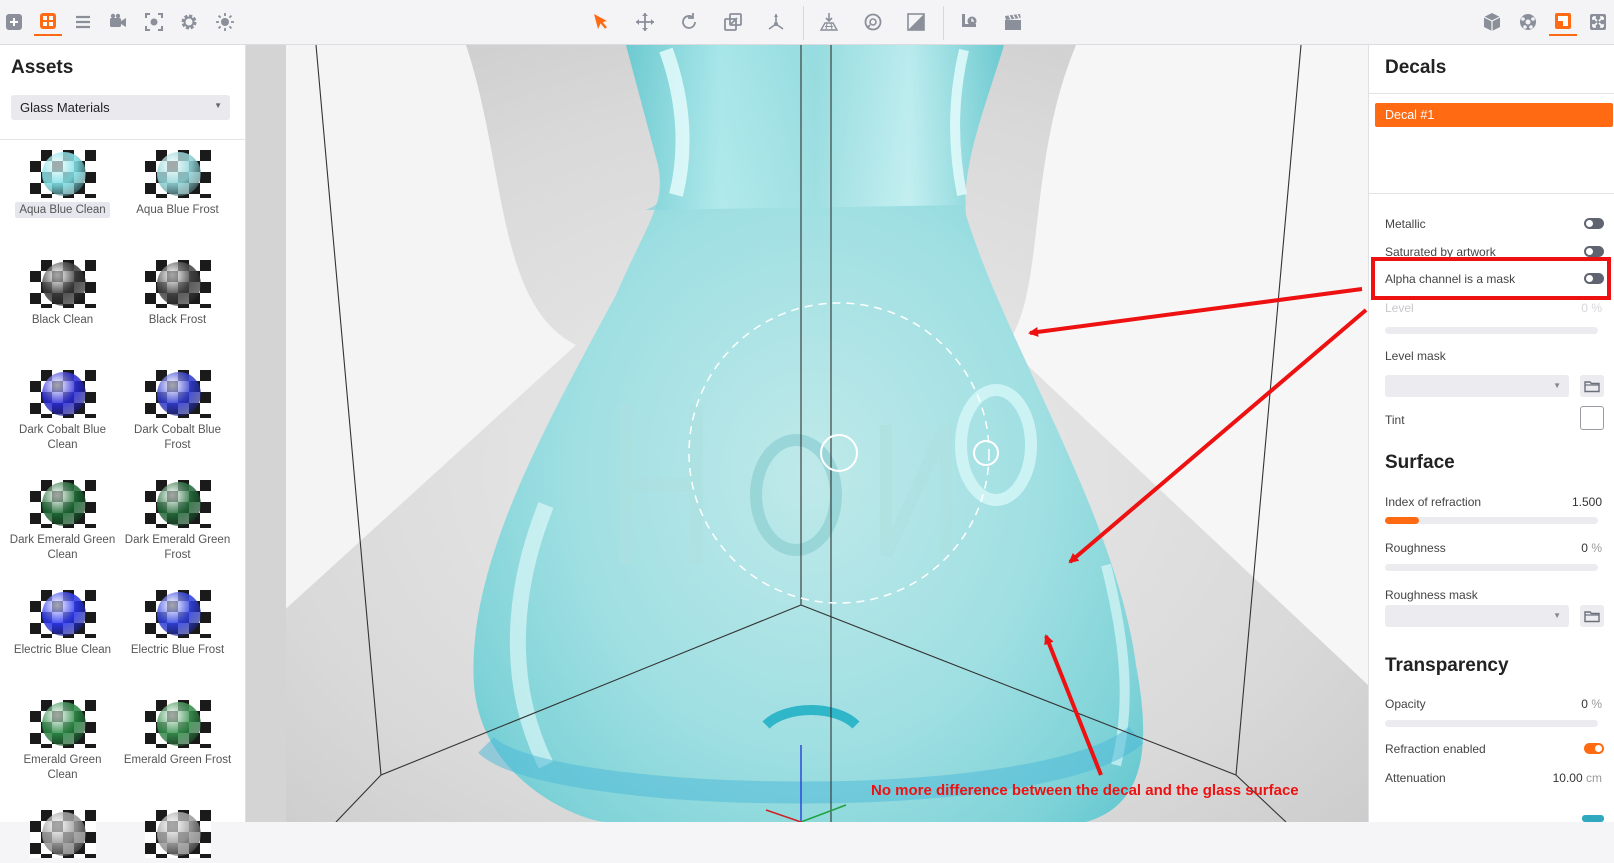 This screenshot has height=863, width=1614. Describe the element at coordinates (1557, 385) in the screenshot. I see `chevron-down-icon: ▼` at that location.